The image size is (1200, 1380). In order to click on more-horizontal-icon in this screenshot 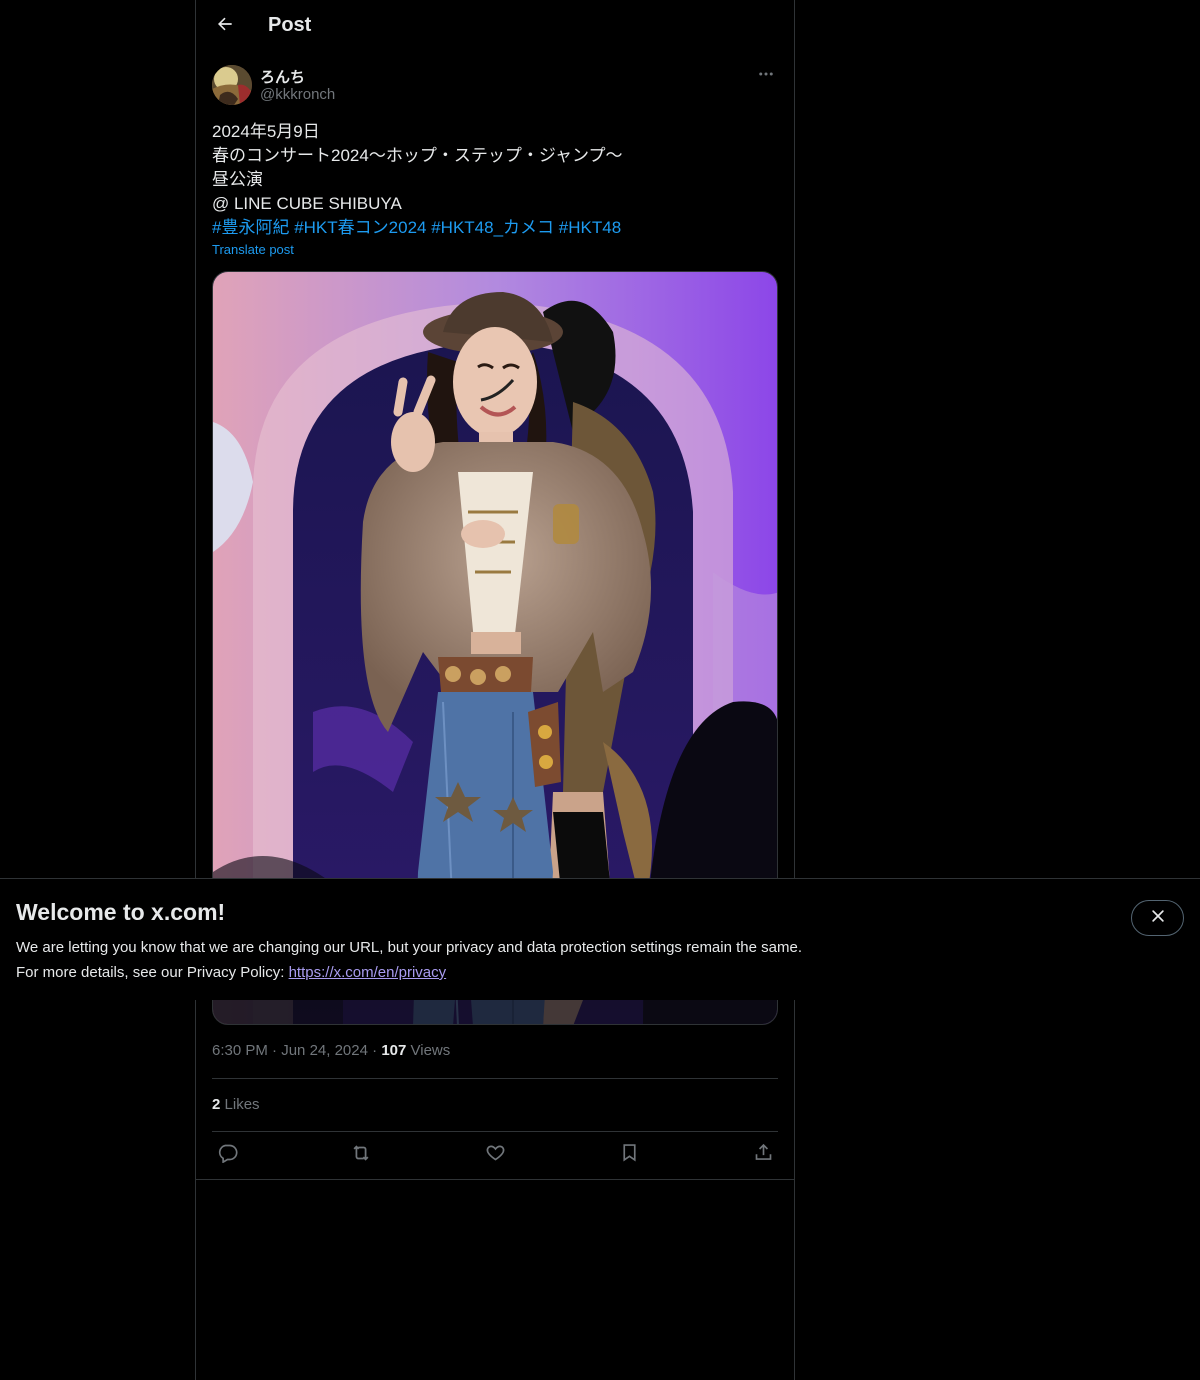, I will do `click(766, 76)`.